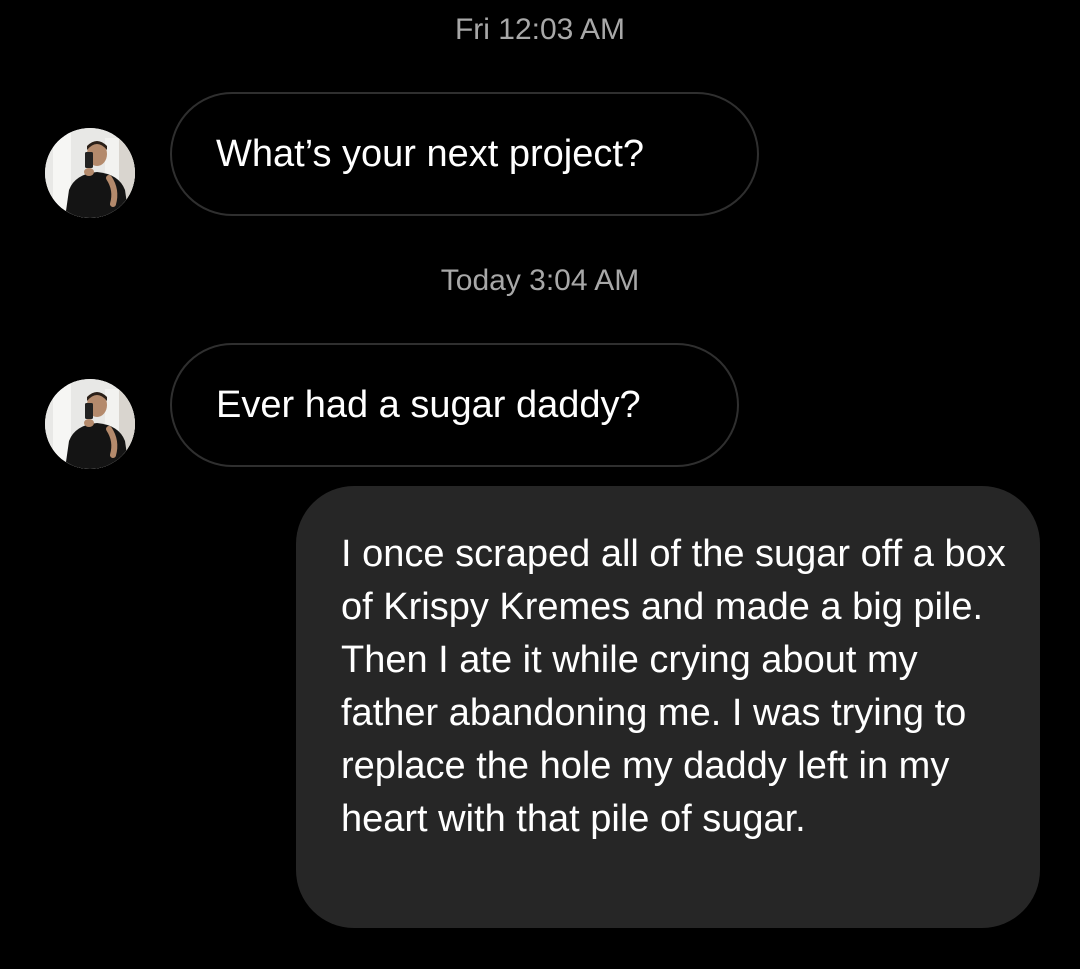 The image size is (1080, 969). Describe the element at coordinates (540, 29) in the screenshot. I see `timestamp-1: Fri 12:03 AM` at that location.